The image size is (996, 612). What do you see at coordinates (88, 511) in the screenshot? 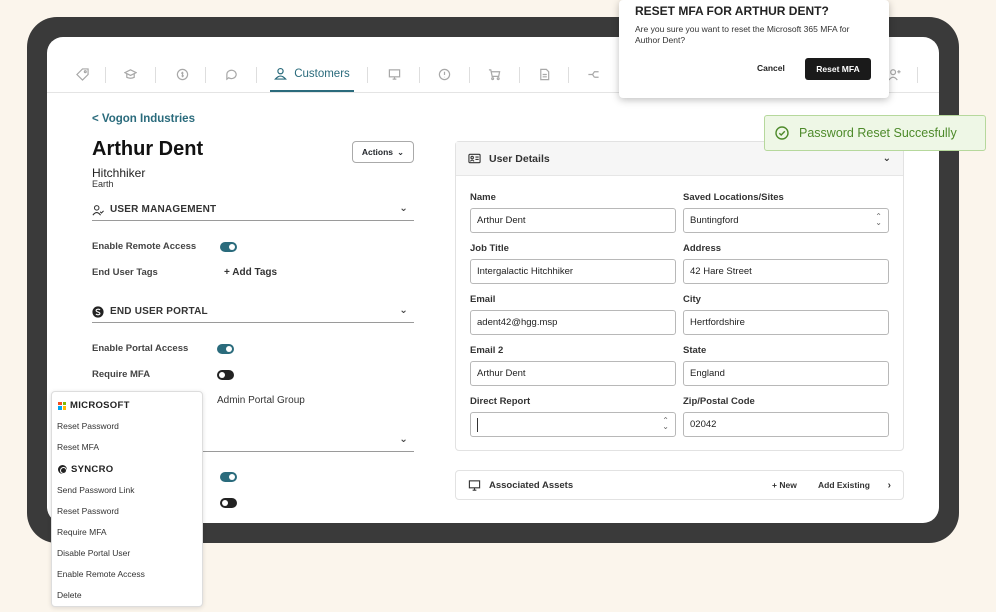
I see `menu-item-syncro-reset-password: Reset Password` at bounding box center [88, 511].